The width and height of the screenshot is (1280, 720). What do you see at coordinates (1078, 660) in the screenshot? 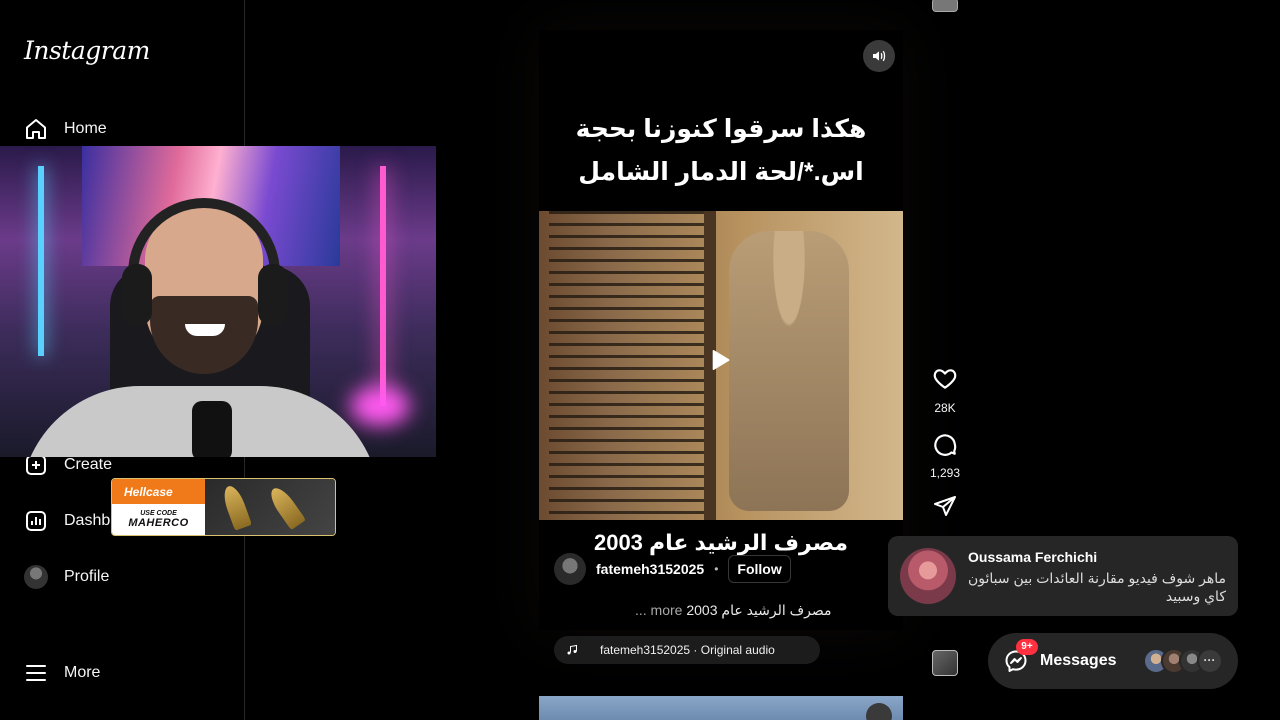
I see `messages-label: Messages` at bounding box center [1078, 660].